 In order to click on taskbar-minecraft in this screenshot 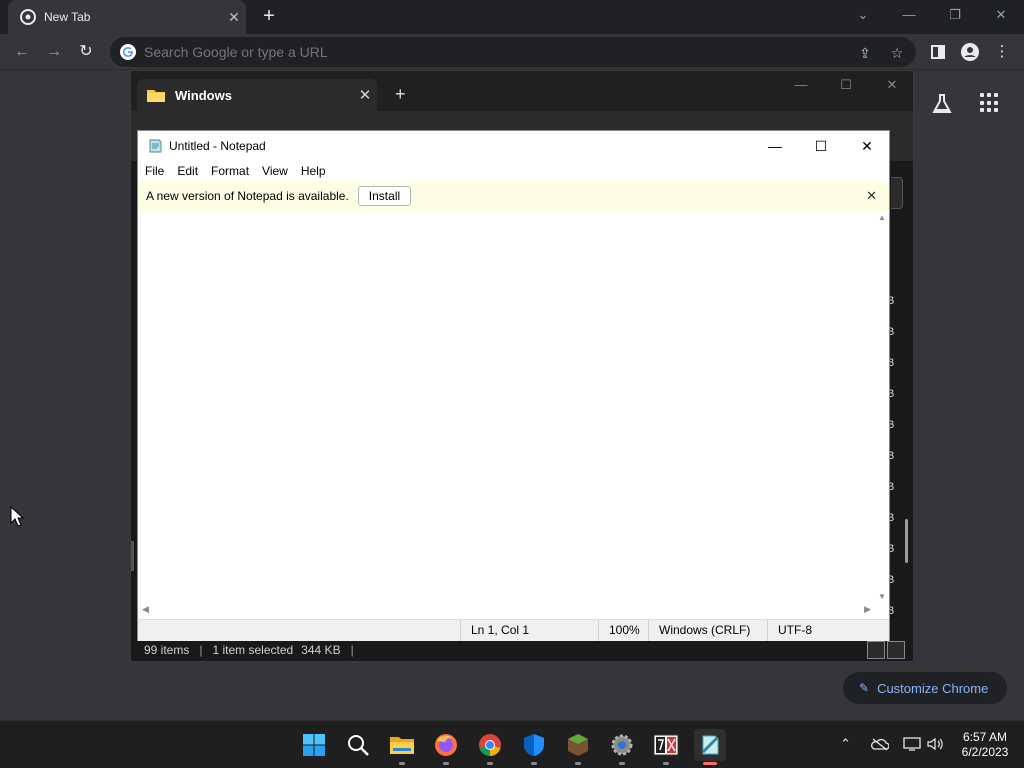, I will do `click(578, 747)`.